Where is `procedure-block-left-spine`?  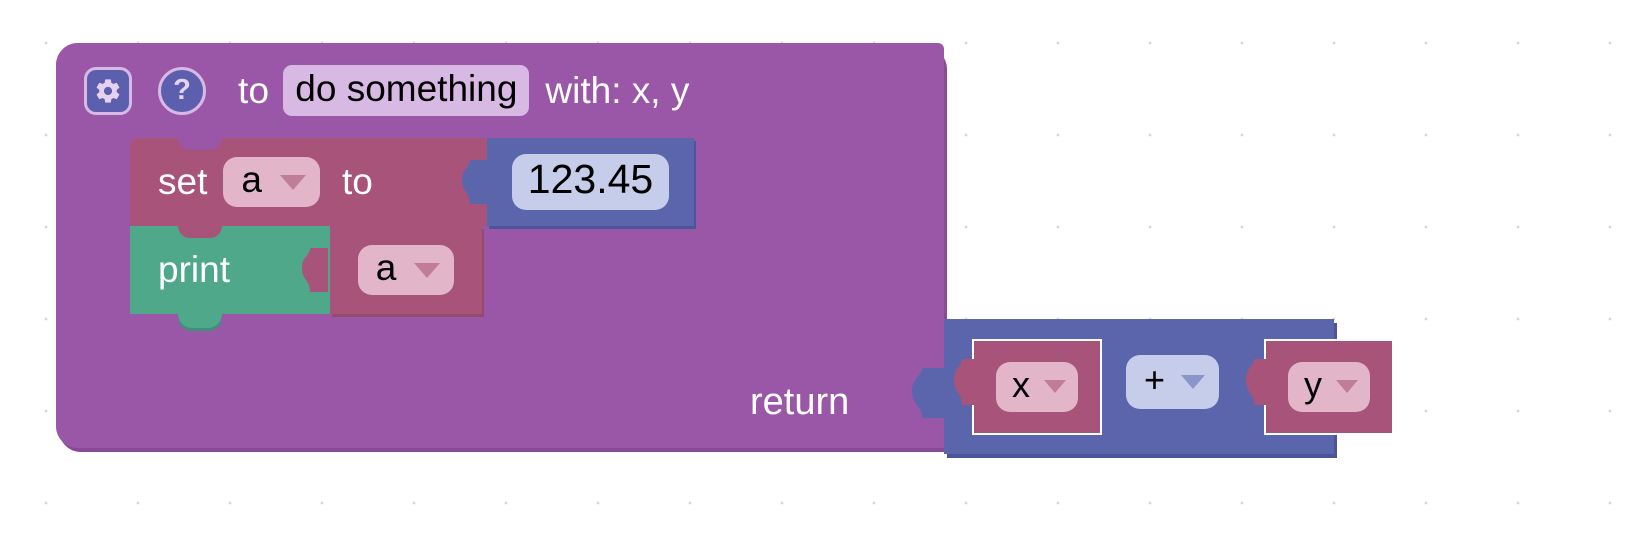
procedure-block-left-spine is located at coordinates (93, 230).